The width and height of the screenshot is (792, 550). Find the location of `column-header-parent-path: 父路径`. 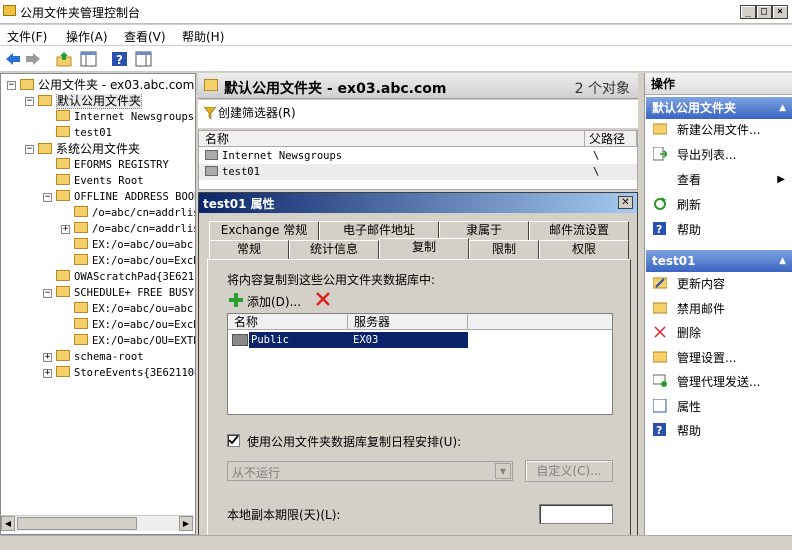

column-header-parent-path: 父路径 is located at coordinates (611, 139).